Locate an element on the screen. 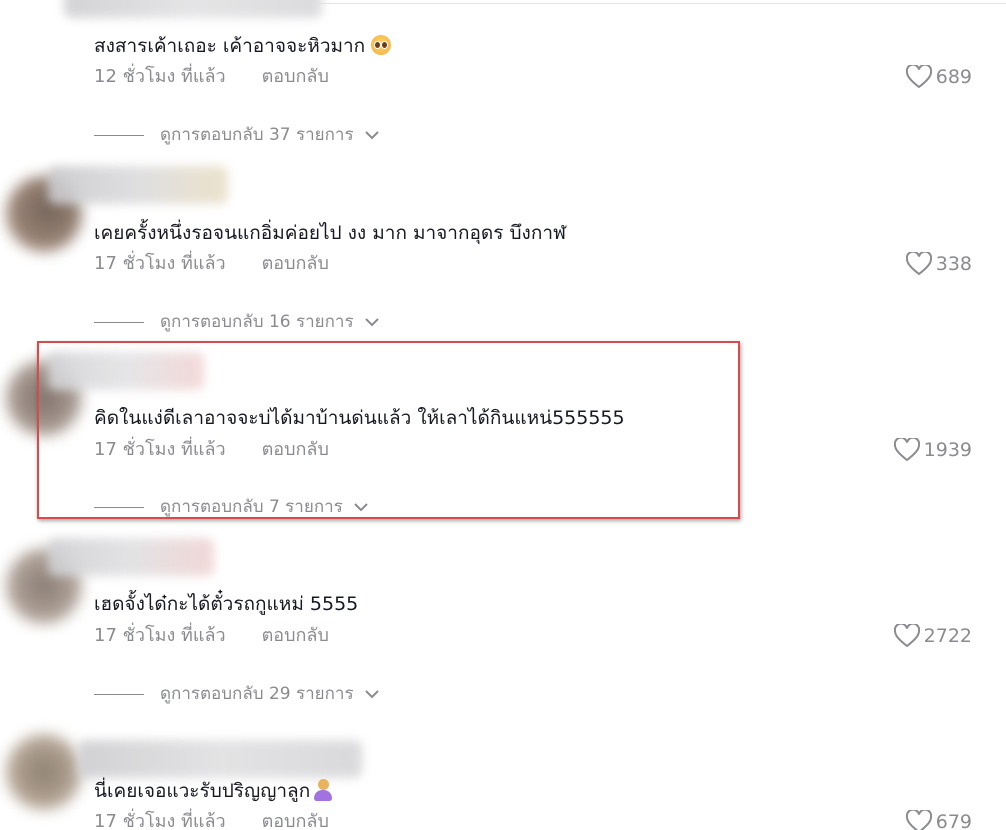 This screenshot has height=830, width=1006. view-replies-button: ดูการตอบกลับ 37 รายการ is located at coordinates (237, 135).